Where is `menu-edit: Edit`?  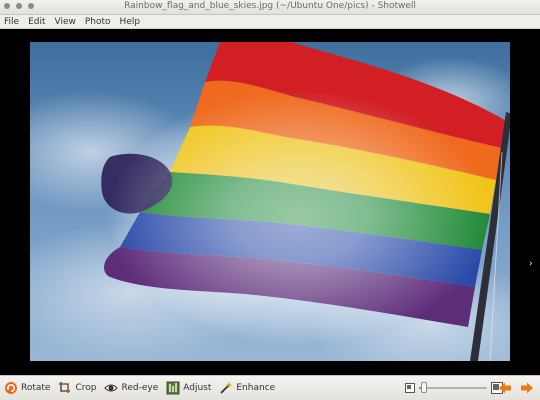 menu-edit: Edit is located at coordinates (36, 22).